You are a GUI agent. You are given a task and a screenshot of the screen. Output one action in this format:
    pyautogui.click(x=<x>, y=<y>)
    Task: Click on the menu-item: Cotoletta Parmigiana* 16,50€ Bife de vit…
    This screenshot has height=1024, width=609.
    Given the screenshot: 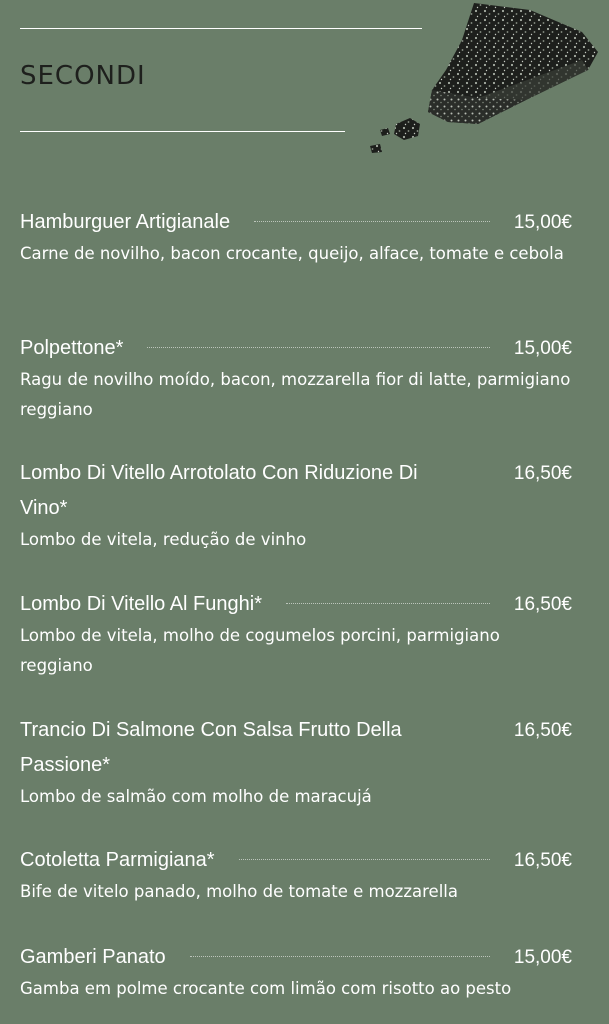 What is the action you would take?
    pyautogui.click(x=296, y=875)
    